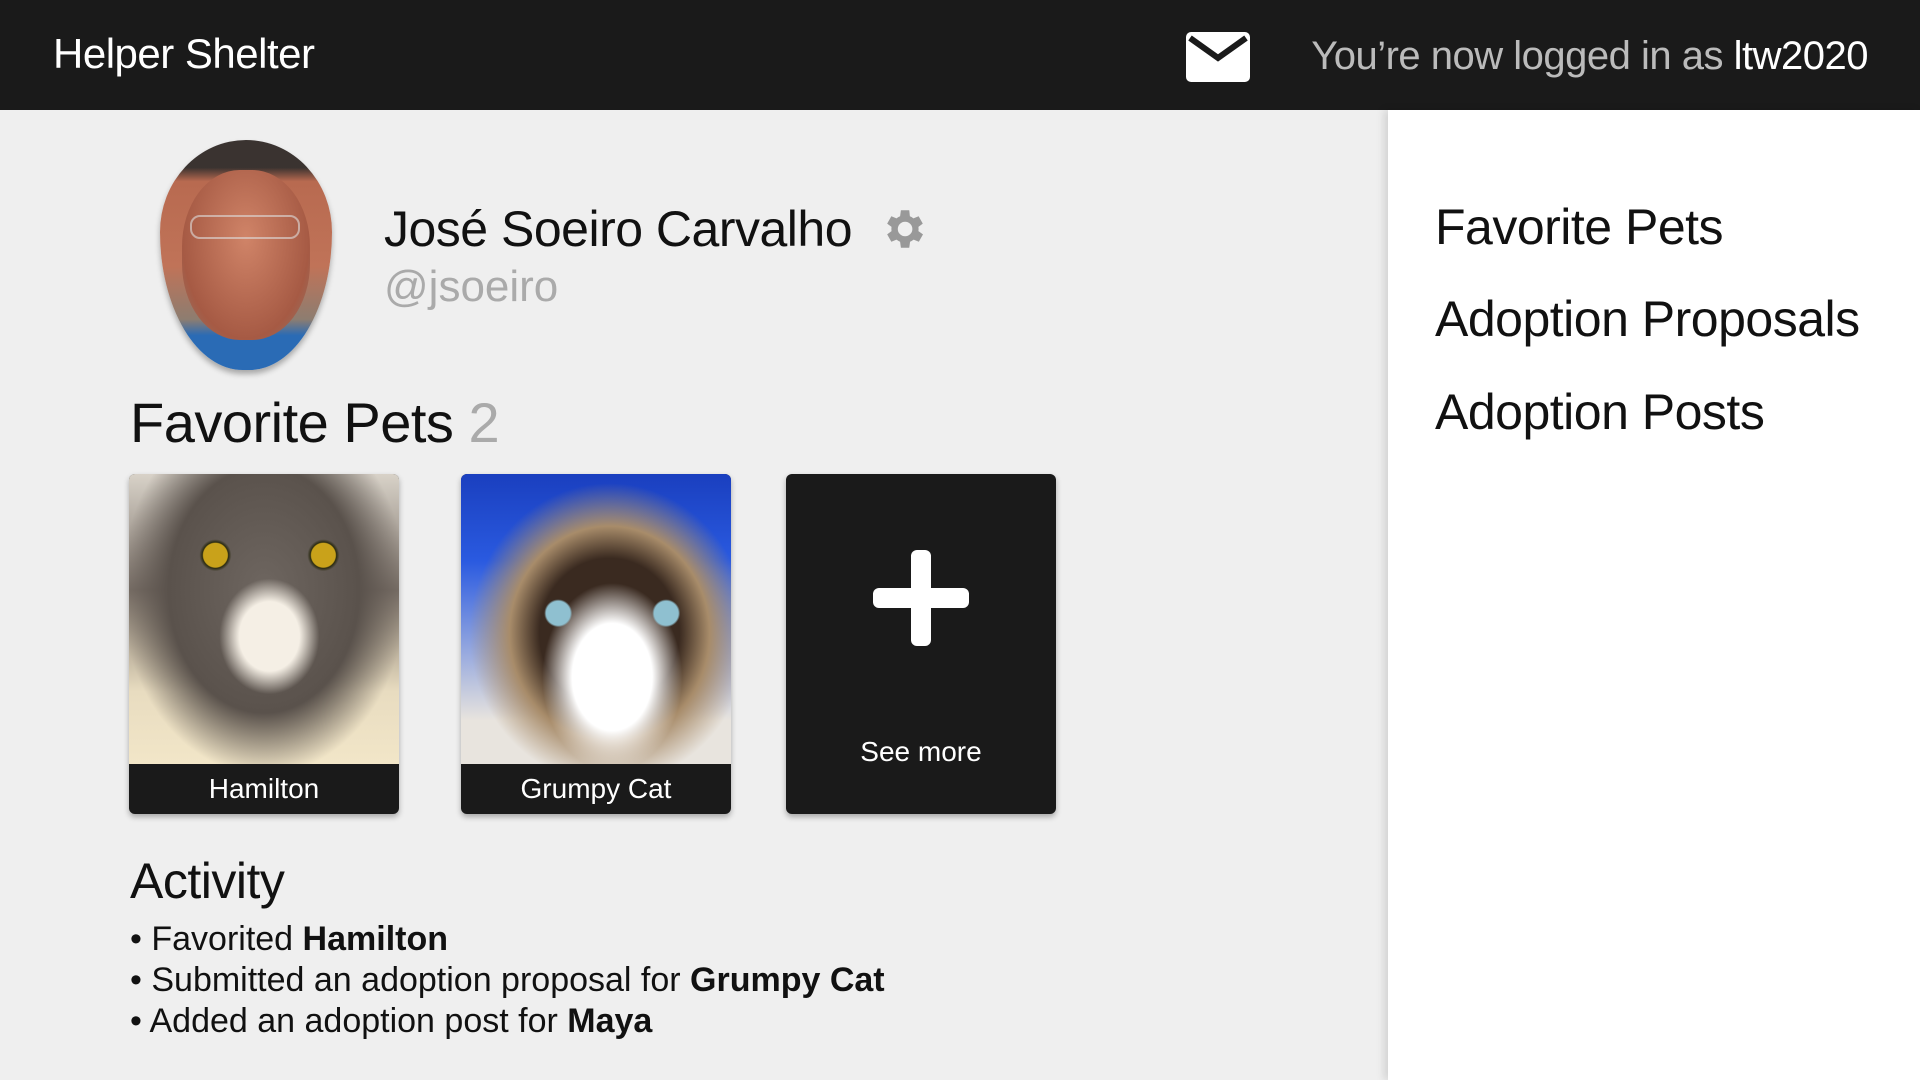 The image size is (1920, 1080). I want to click on pet-card-hamilton: Hamilton, so click(264, 644).